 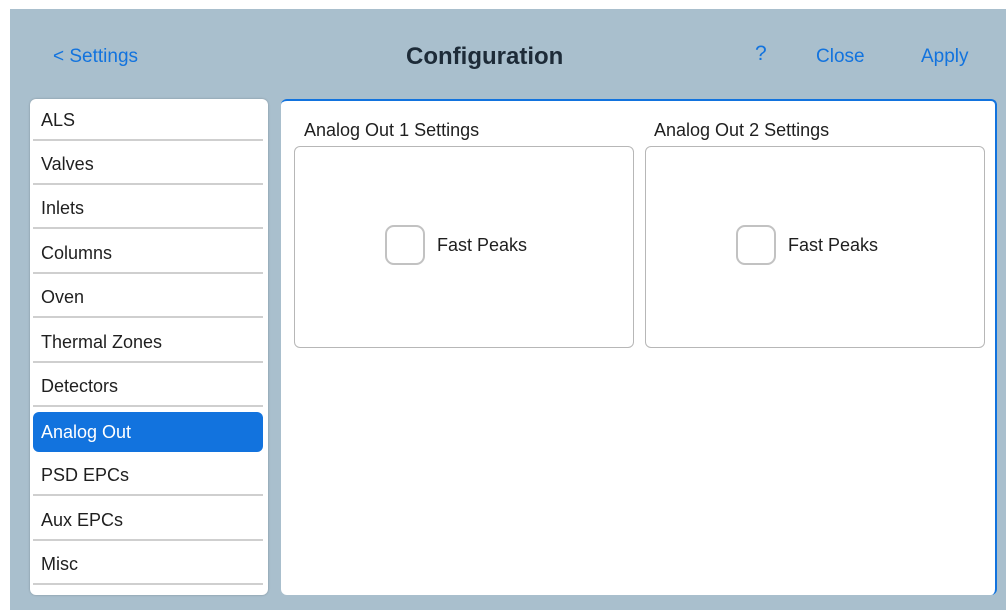 I want to click on help-button: ?, so click(x=761, y=54).